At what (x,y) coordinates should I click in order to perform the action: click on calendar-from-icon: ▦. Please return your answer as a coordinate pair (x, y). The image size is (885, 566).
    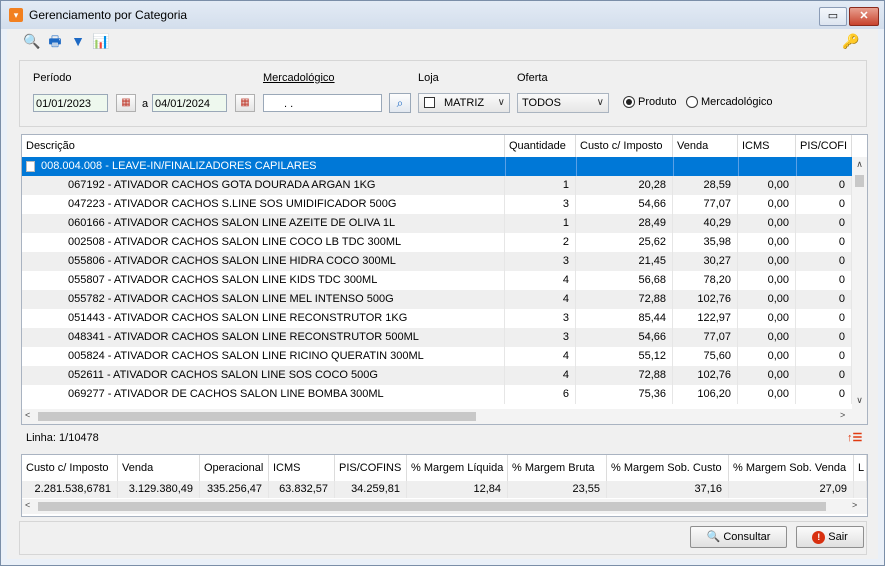
    Looking at the image, I should click on (126, 103).